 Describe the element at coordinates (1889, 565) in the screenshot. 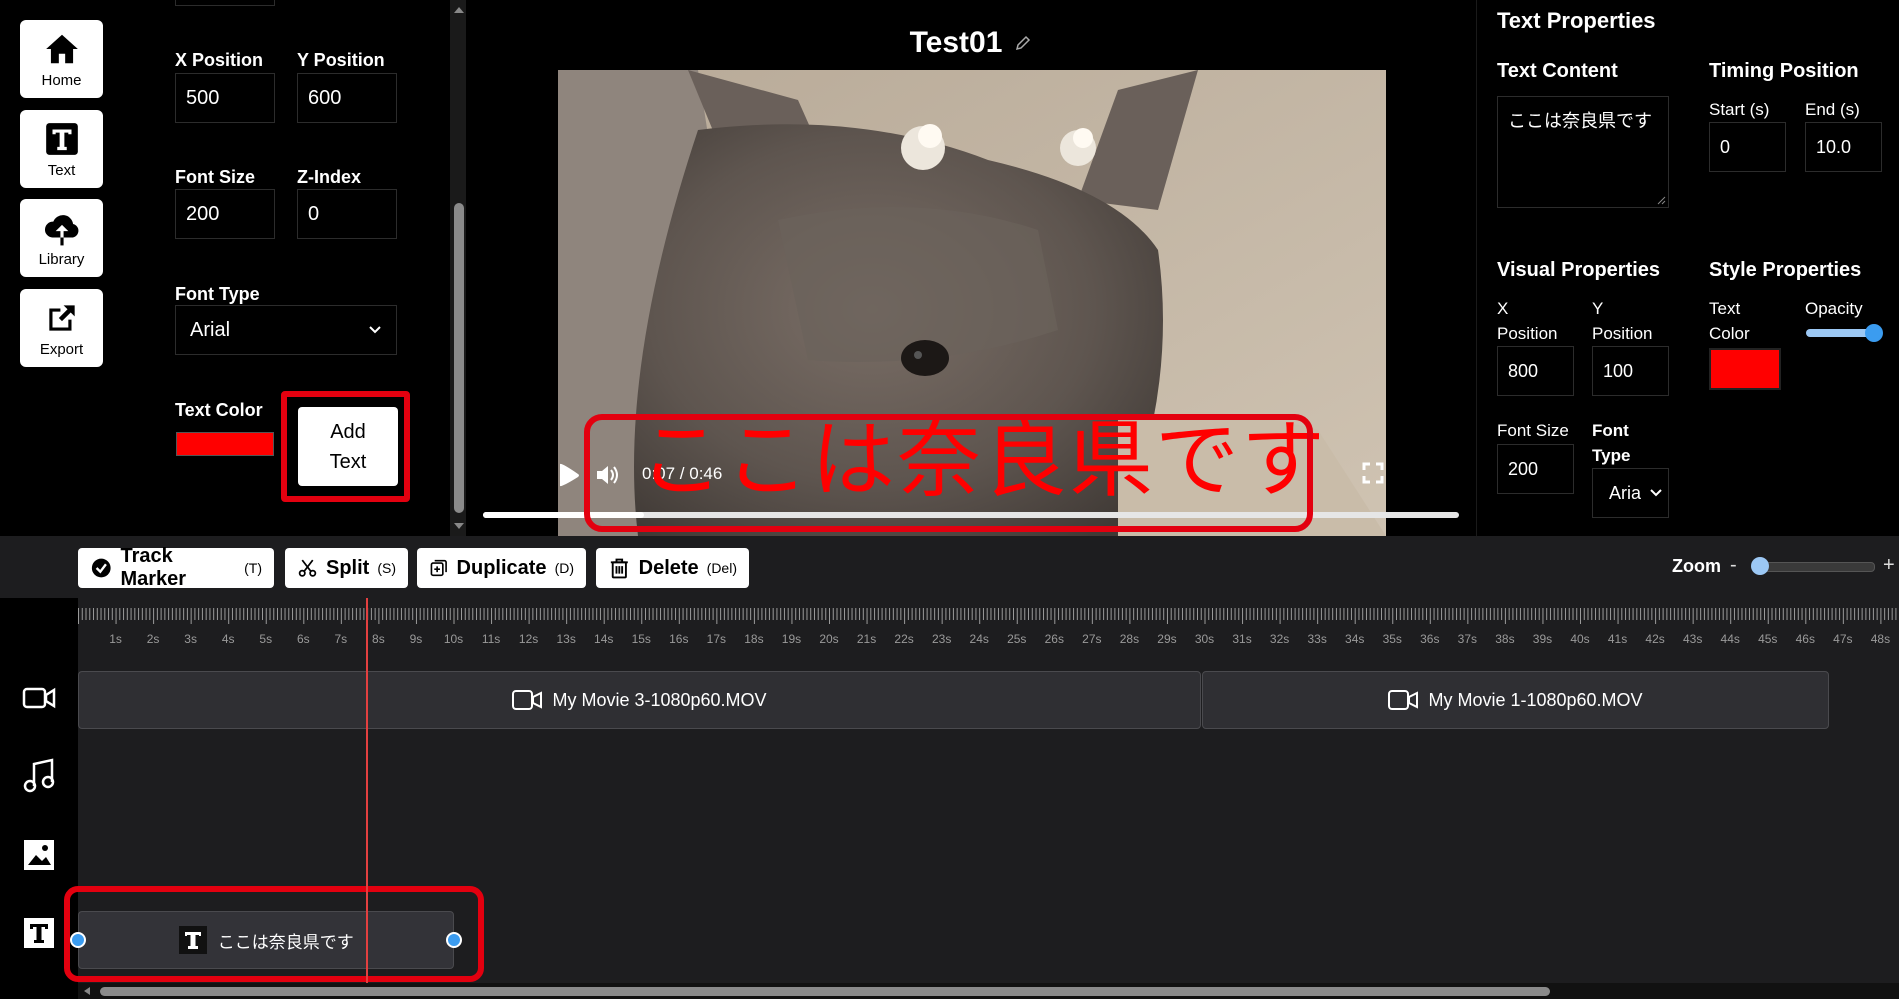

I see `zoom-plus-button: +` at that location.